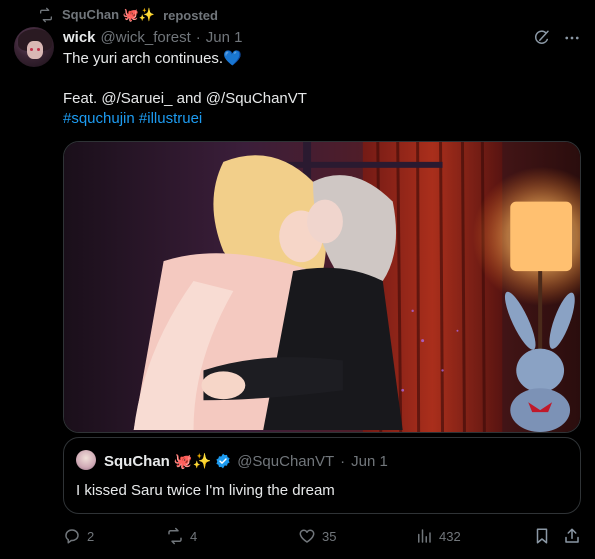 This screenshot has height=559, width=595. I want to click on top-icons, so click(557, 38).